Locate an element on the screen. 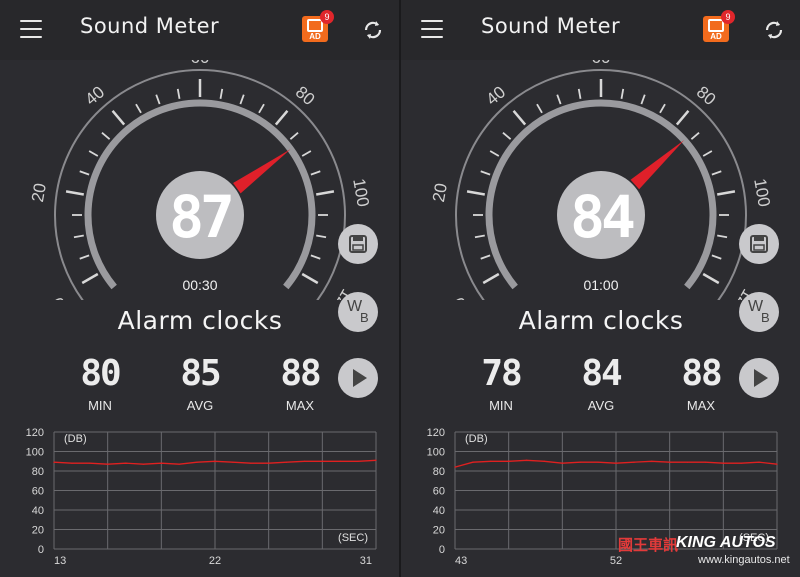 This screenshot has width=800, height=577. min-value: 78 is located at coordinates (501, 373).